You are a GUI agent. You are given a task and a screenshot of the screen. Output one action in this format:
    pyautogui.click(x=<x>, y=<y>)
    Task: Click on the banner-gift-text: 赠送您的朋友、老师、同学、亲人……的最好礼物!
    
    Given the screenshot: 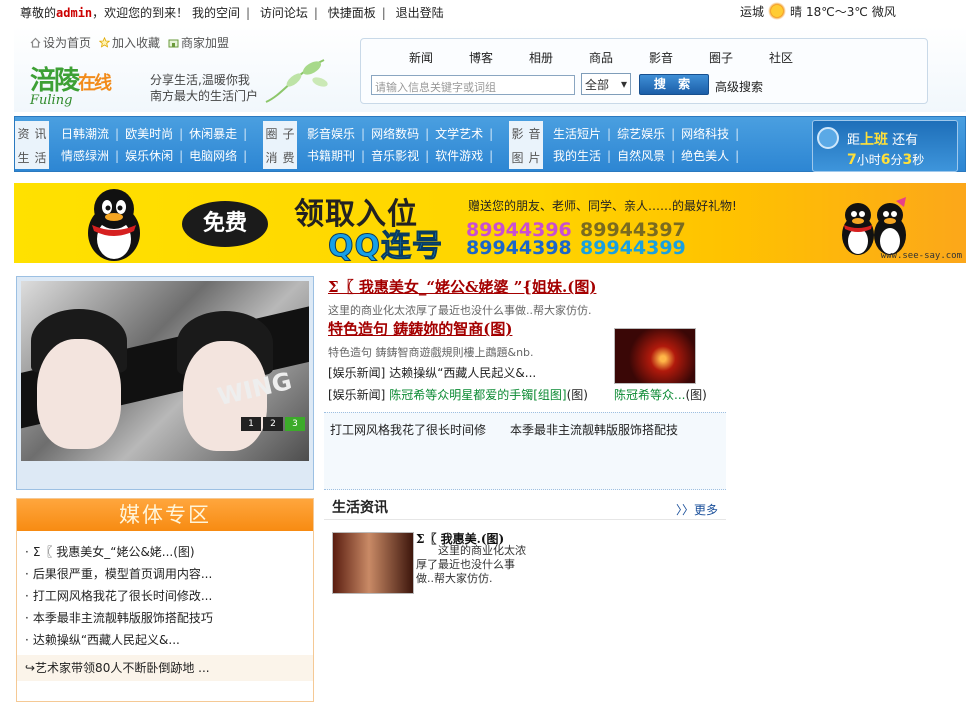 What is the action you would take?
    pyautogui.click(x=602, y=206)
    